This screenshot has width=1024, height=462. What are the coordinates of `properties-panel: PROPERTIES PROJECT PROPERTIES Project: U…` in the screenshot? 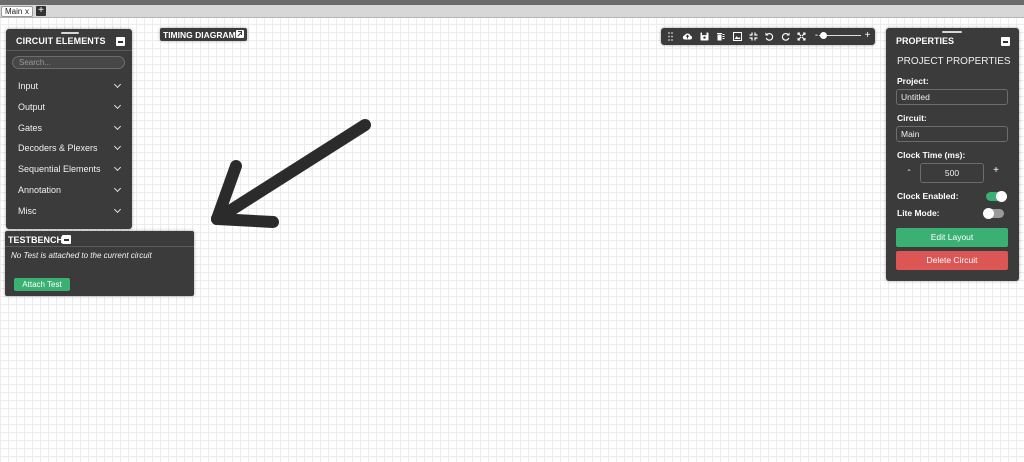 It's located at (952, 154).